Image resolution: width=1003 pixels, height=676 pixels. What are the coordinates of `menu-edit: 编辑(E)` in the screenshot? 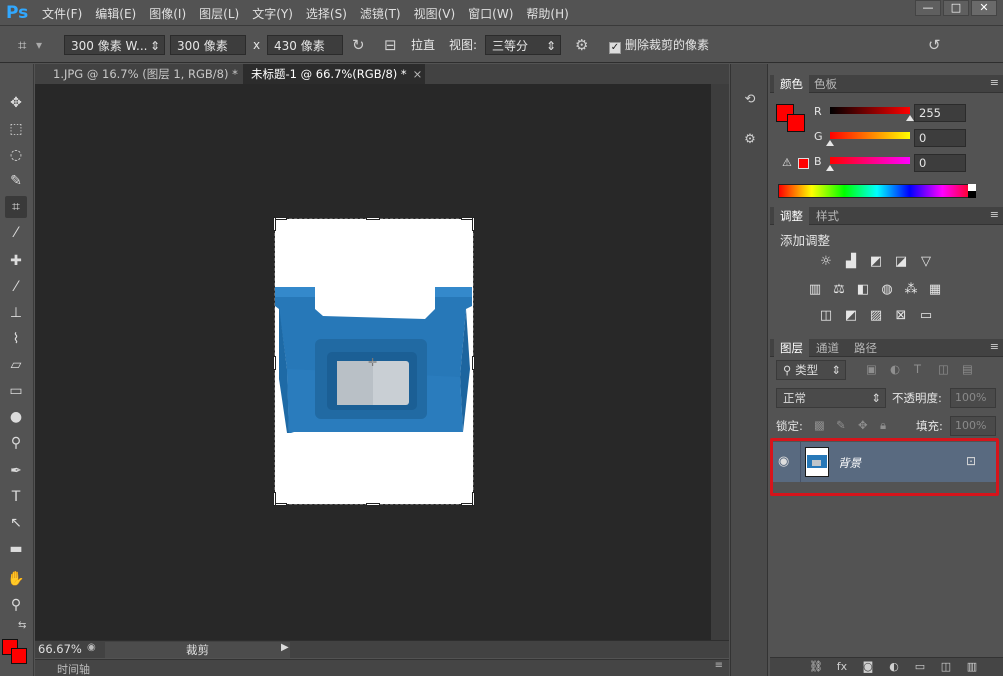 It's located at (115, 13).